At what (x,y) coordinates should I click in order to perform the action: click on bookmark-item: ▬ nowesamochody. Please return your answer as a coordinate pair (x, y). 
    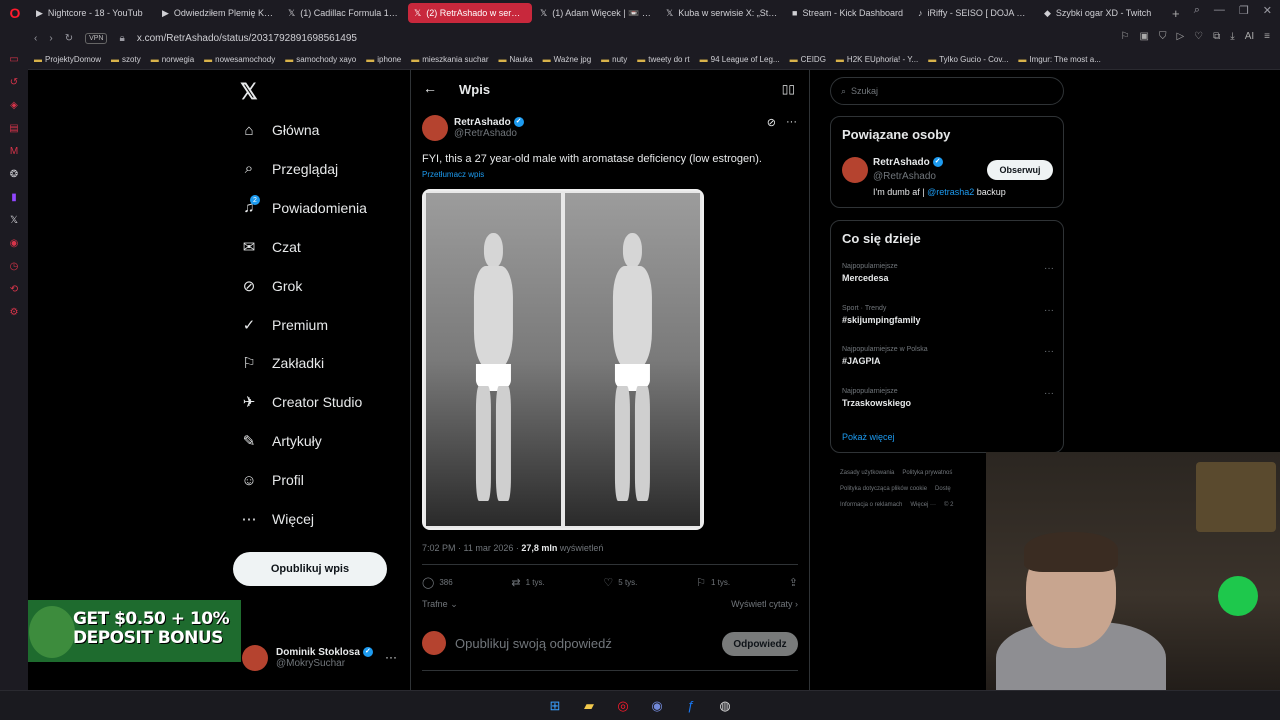
    Looking at the image, I should click on (239, 59).